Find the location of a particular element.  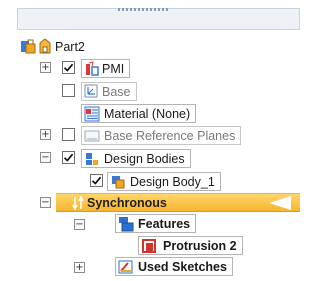

synchronous-label: Synchronous is located at coordinates (127, 202).